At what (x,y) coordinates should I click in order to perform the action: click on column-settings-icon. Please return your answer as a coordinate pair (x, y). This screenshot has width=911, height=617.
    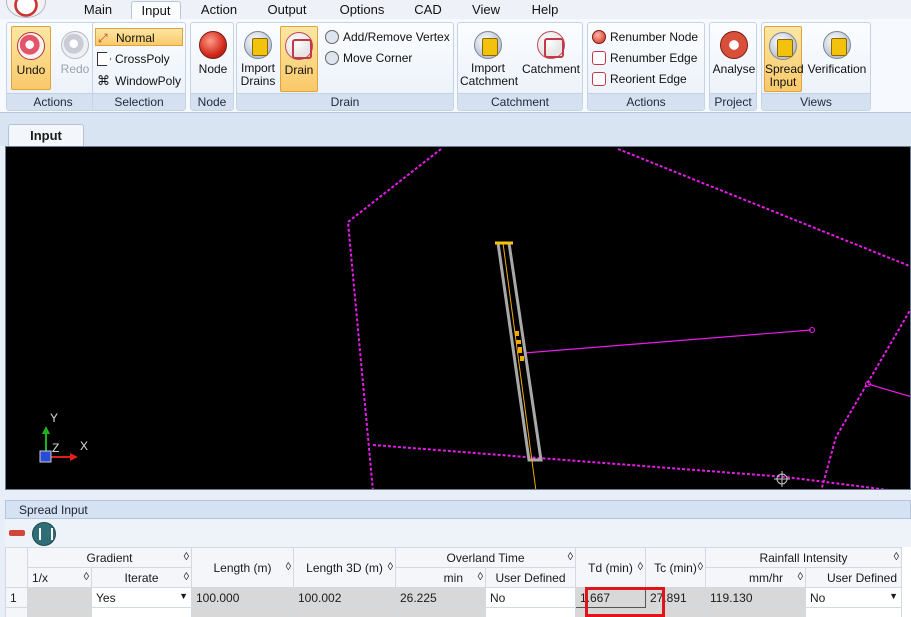
    Looking at the image, I should click on (44, 534).